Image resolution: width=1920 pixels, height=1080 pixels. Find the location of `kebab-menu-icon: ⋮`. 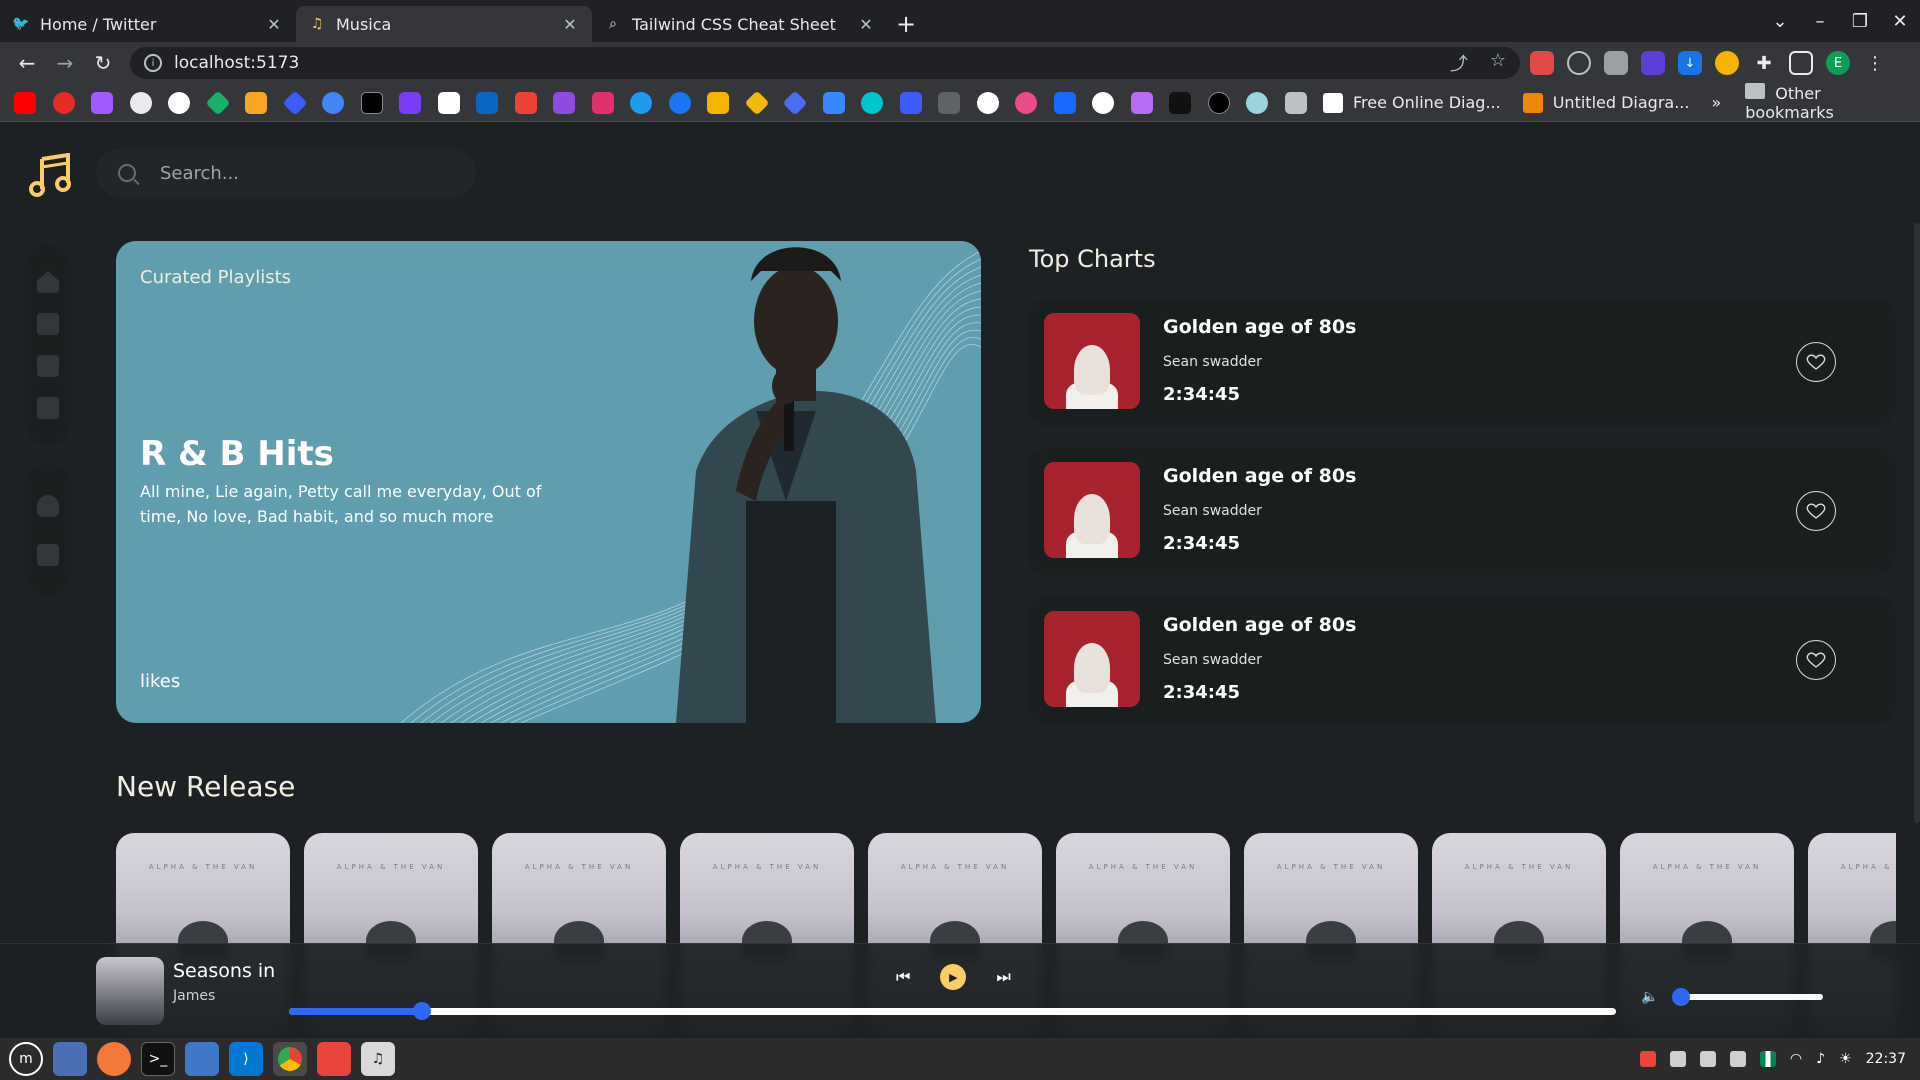

kebab-menu-icon: ⋮ is located at coordinates (1875, 63).